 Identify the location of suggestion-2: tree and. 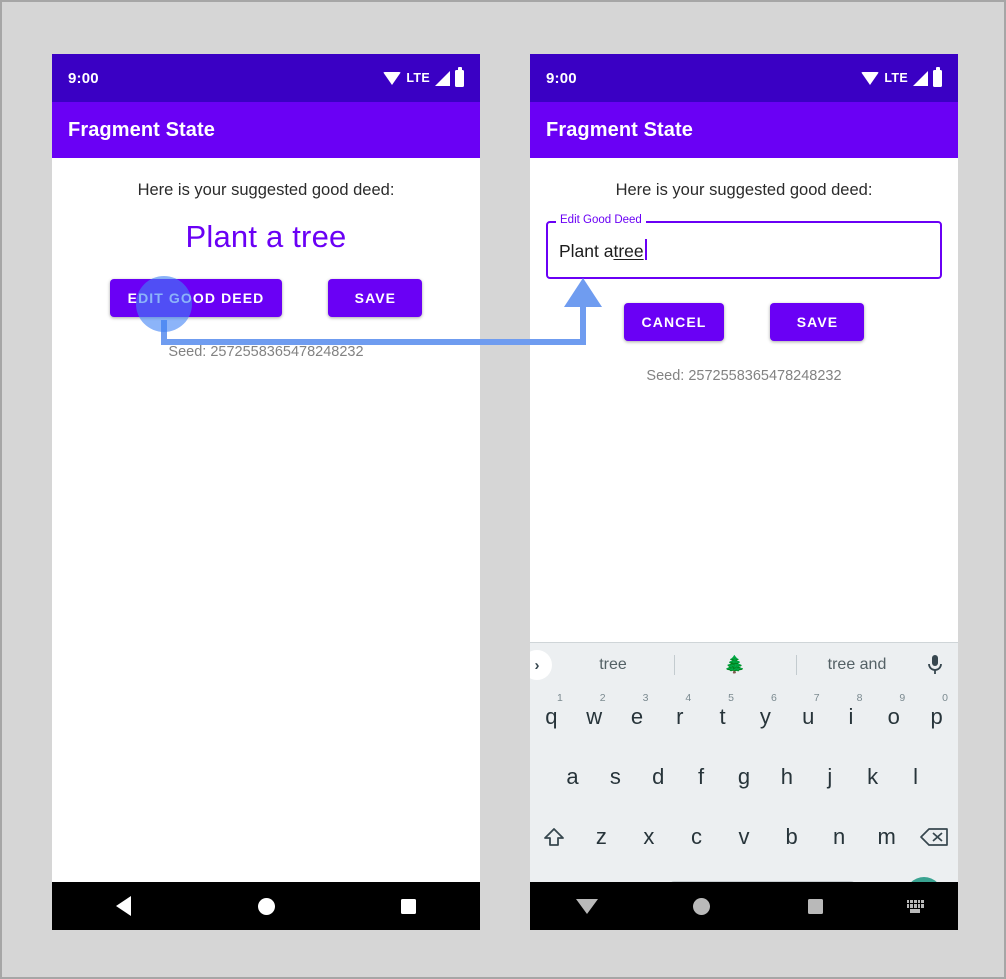
(857, 665).